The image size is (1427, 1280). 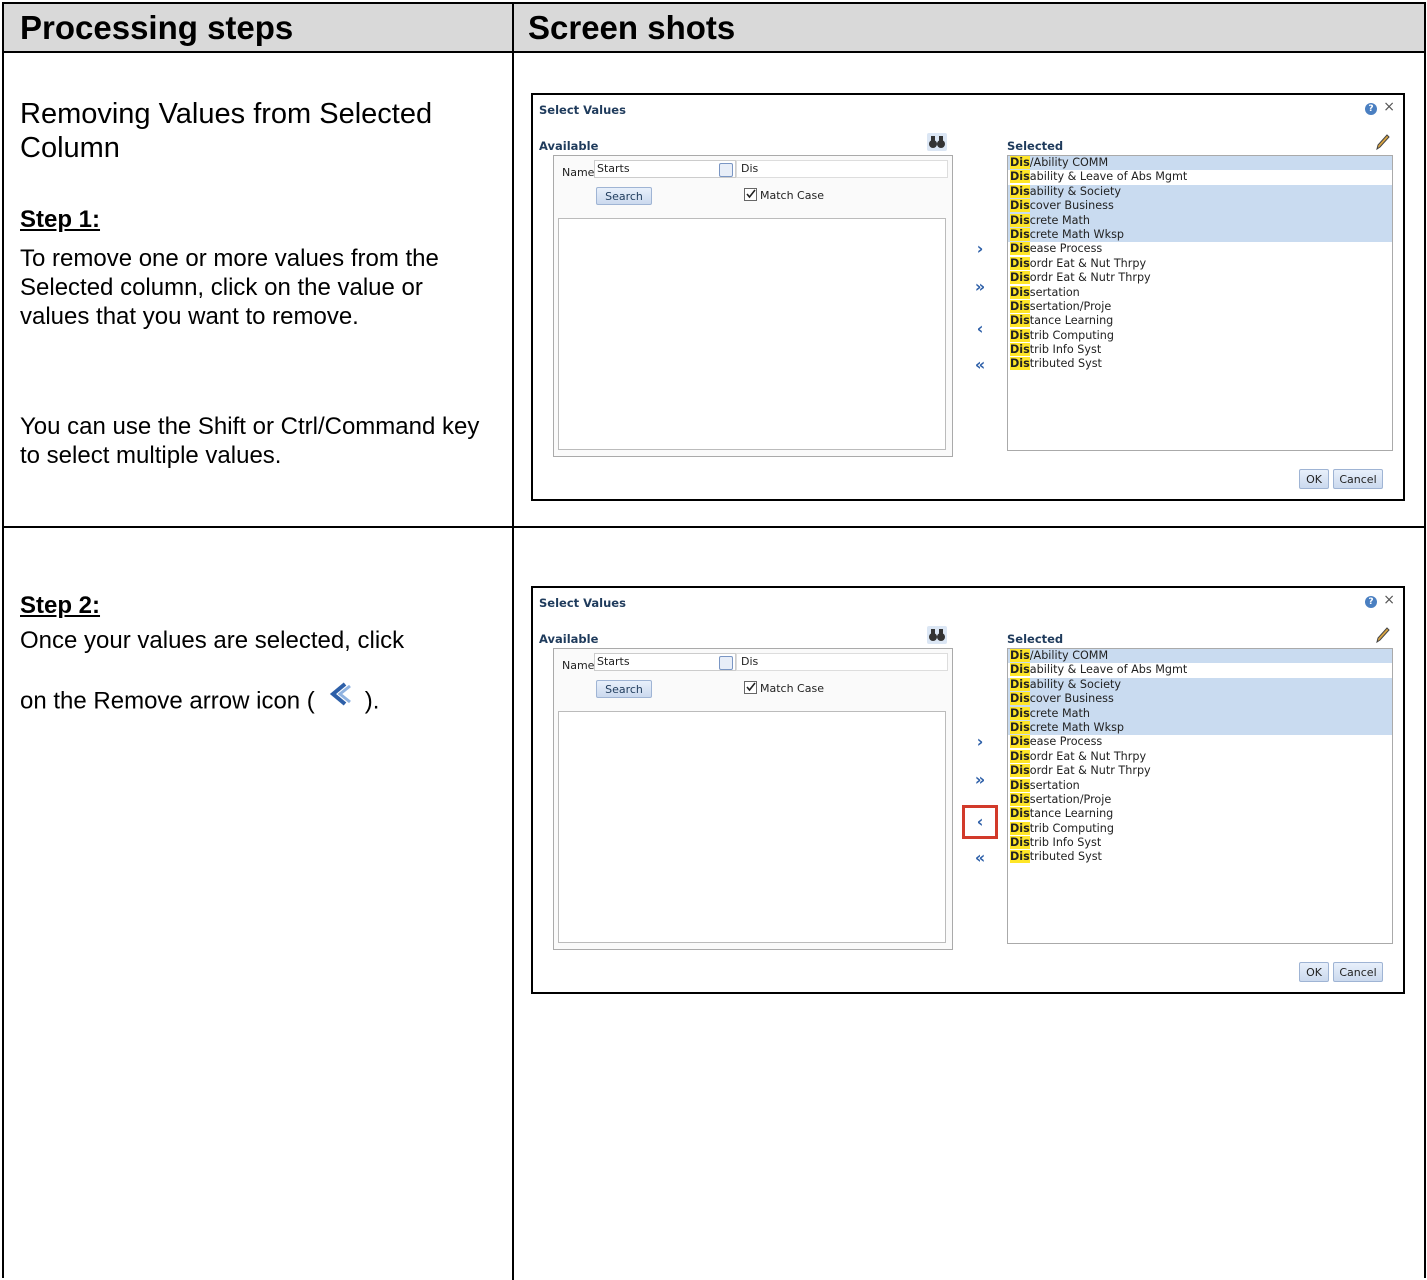 What do you see at coordinates (226, 131) in the screenshot?
I see `section-title: Removing Values from Selected Column` at bounding box center [226, 131].